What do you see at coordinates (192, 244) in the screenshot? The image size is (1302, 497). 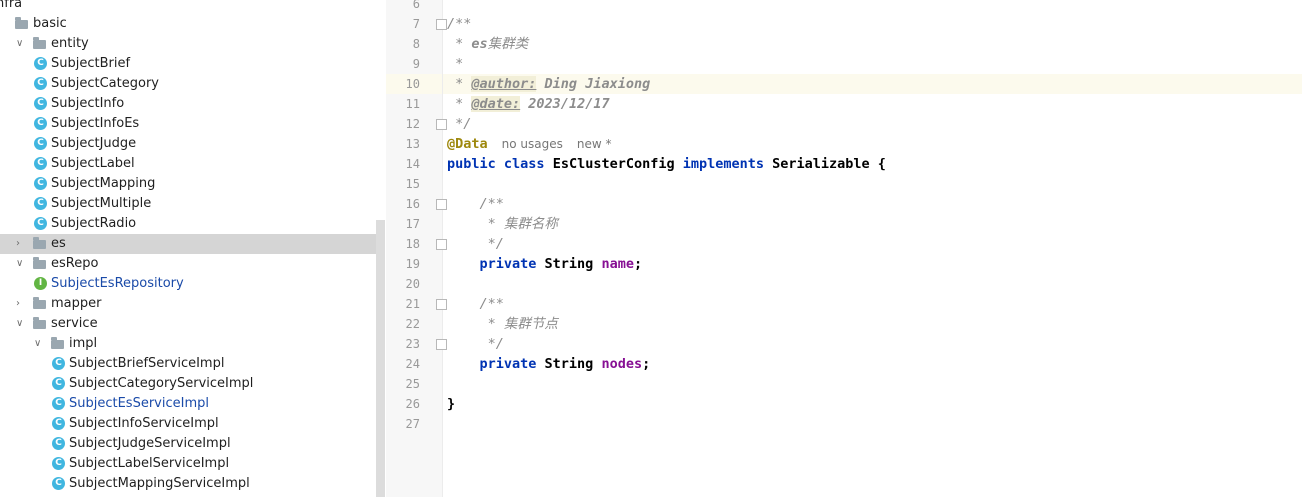 I see `tree-item-es: › es` at bounding box center [192, 244].